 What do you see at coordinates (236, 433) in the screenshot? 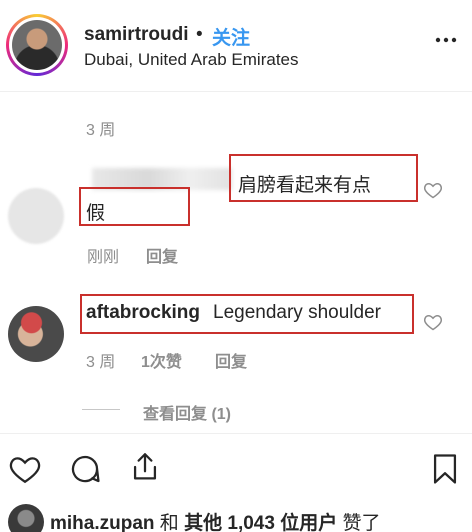
I see `section-divider` at bounding box center [236, 433].